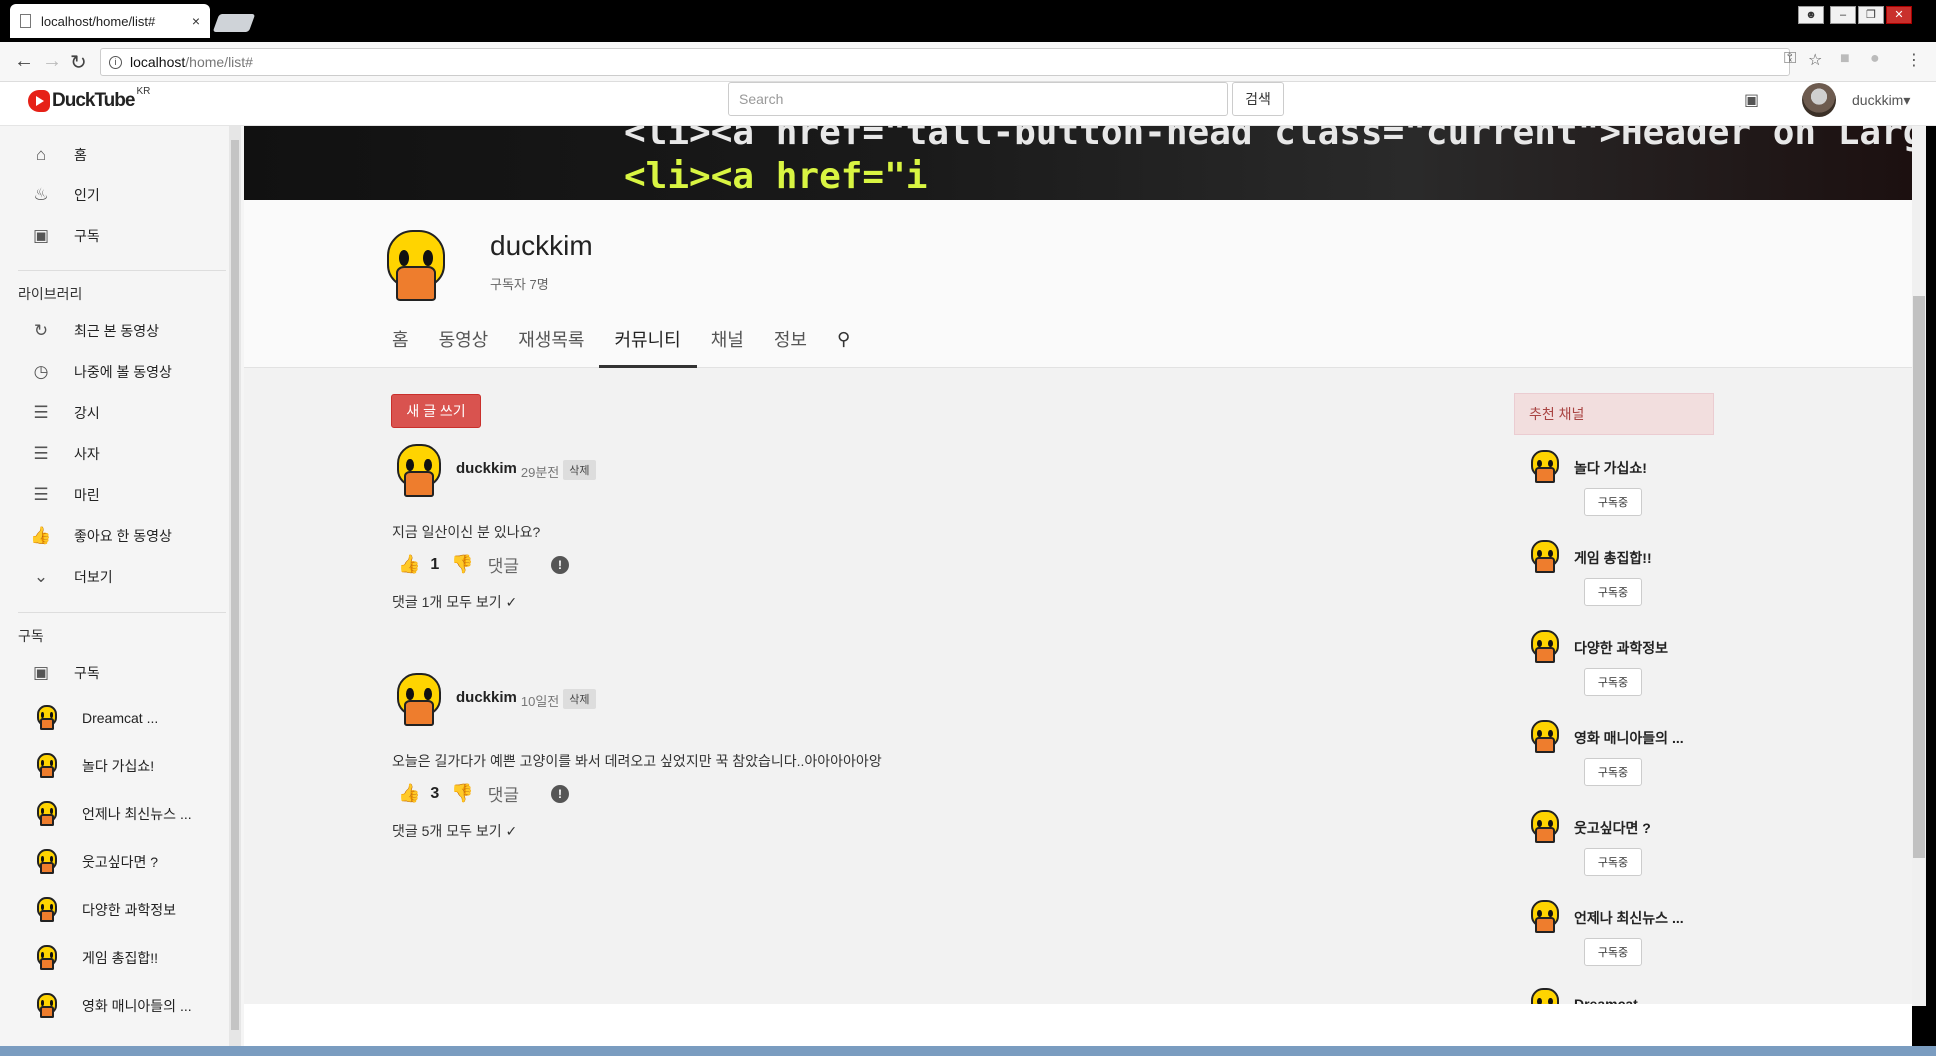  I want to click on recommended-channel-name: 다양한 과학정보, so click(1621, 648).